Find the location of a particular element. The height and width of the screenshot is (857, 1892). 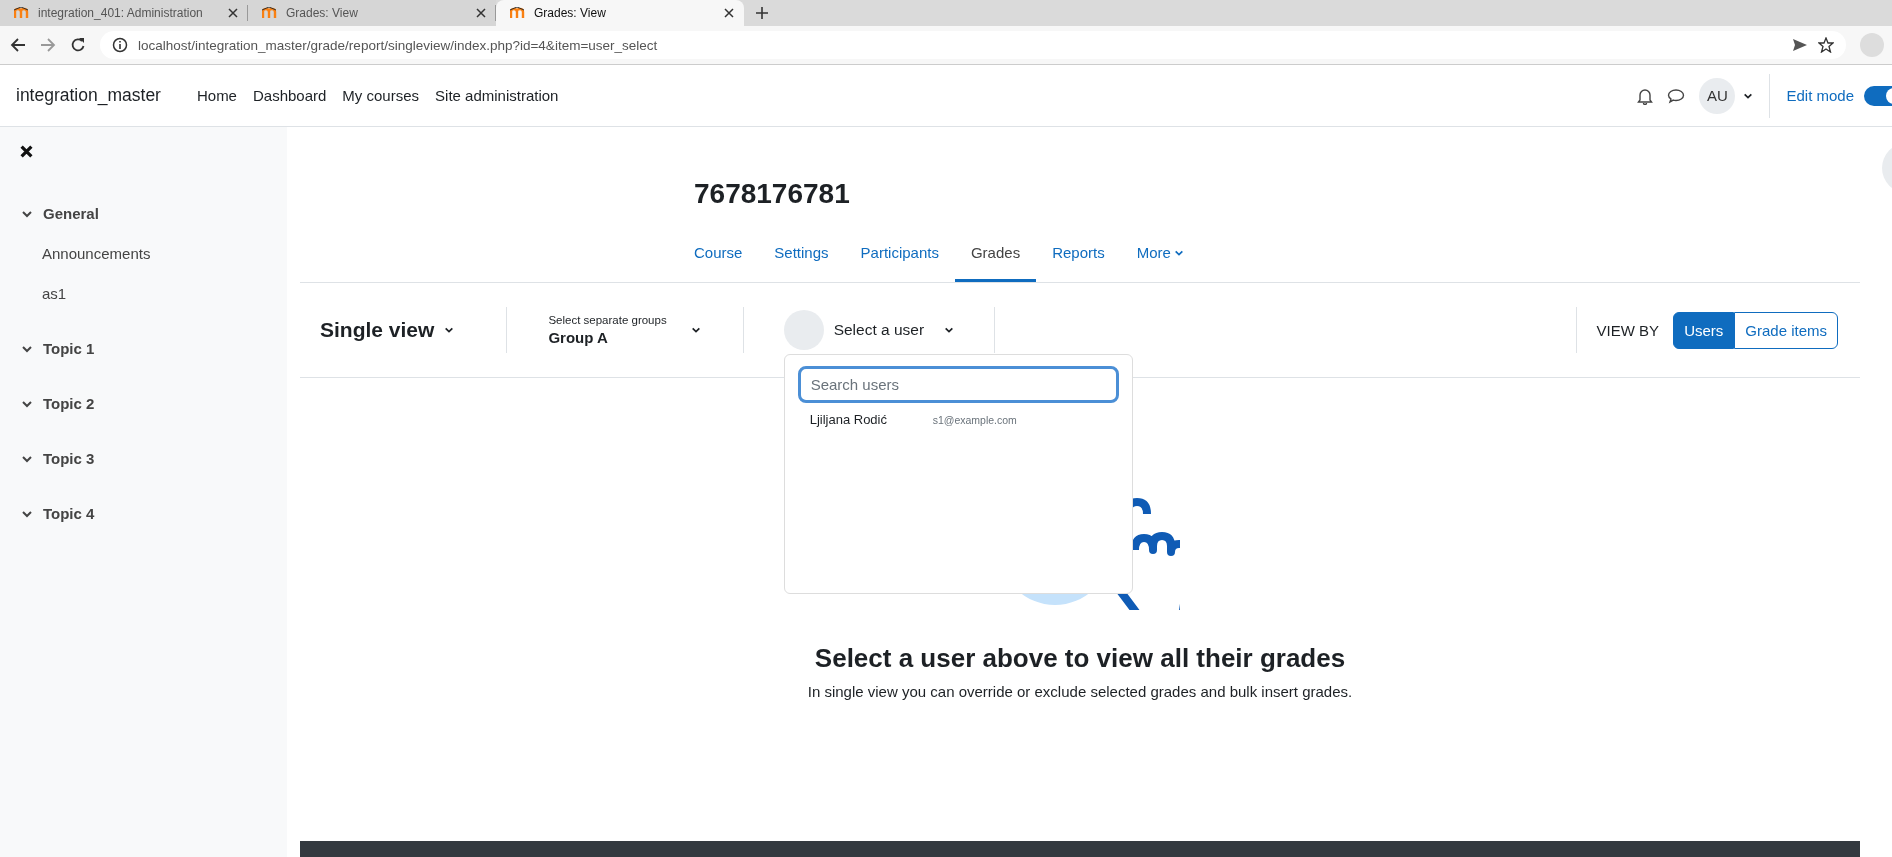

course-tab: Participants is located at coordinates (899, 254).